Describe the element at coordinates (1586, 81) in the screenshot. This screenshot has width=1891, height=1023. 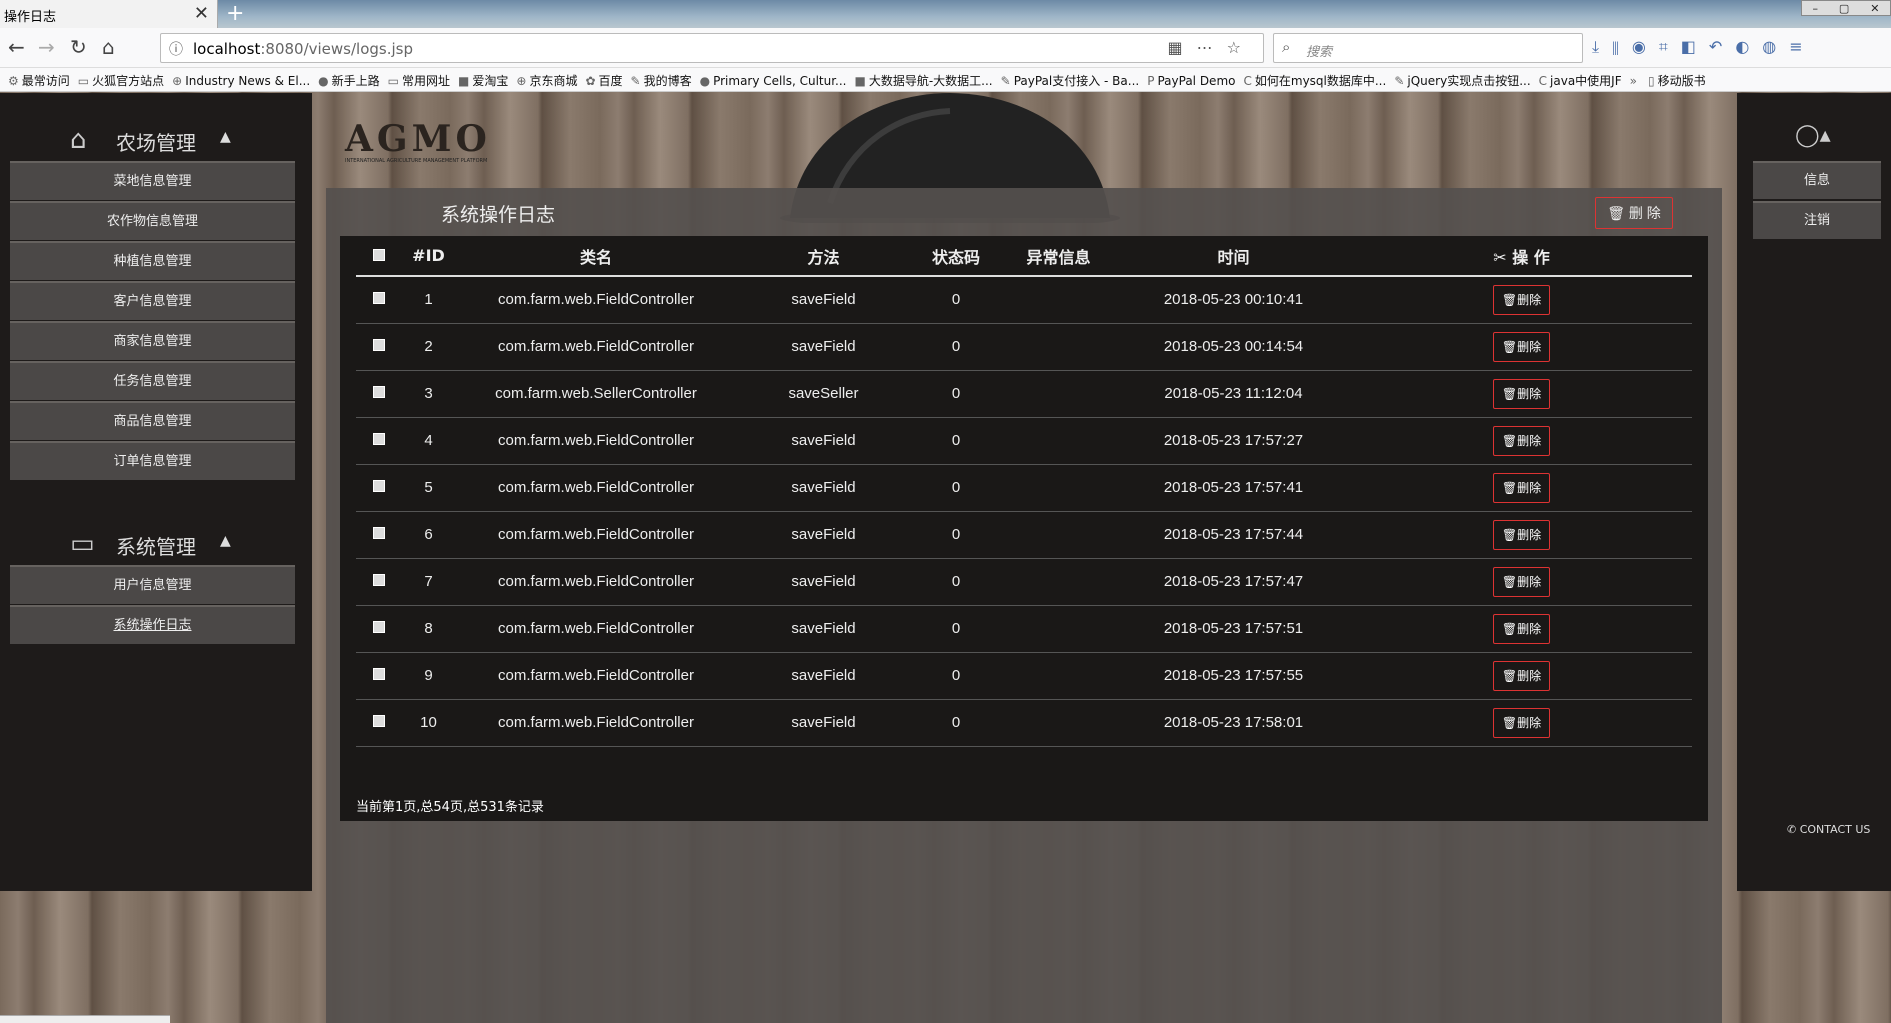
I see `bookmark-label: java中使用JF` at that location.